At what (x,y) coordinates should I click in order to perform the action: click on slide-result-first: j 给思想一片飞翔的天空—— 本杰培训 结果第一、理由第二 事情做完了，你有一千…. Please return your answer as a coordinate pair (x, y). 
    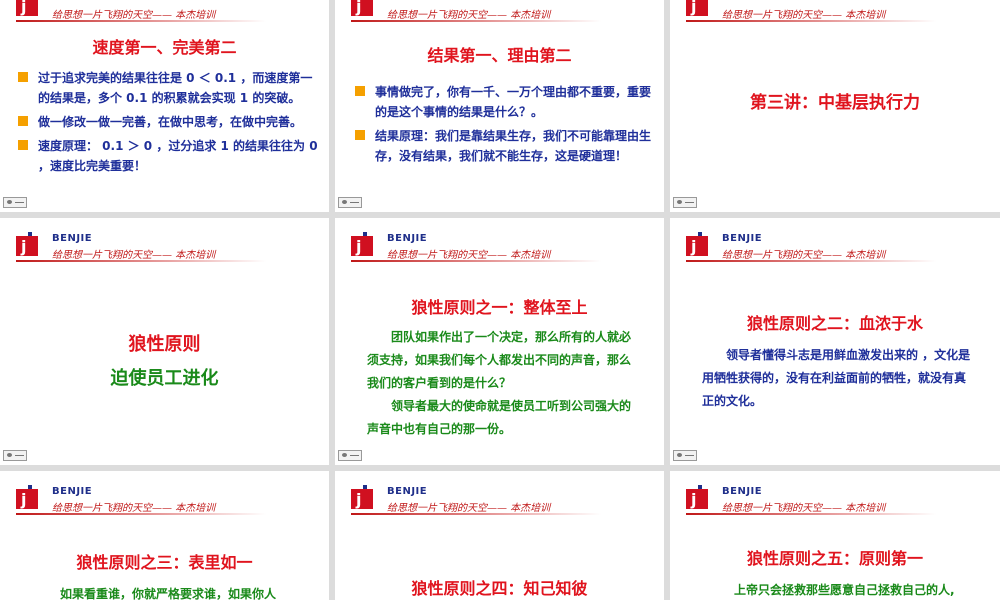
    Looking at the image, I should click on (499, 106).